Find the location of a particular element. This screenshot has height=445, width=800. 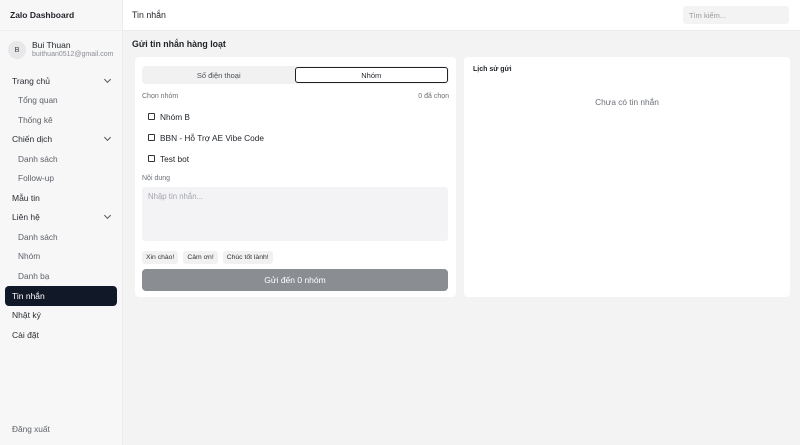

sidebar-item-label: Trang chủ is located at coordinates (31, 80).